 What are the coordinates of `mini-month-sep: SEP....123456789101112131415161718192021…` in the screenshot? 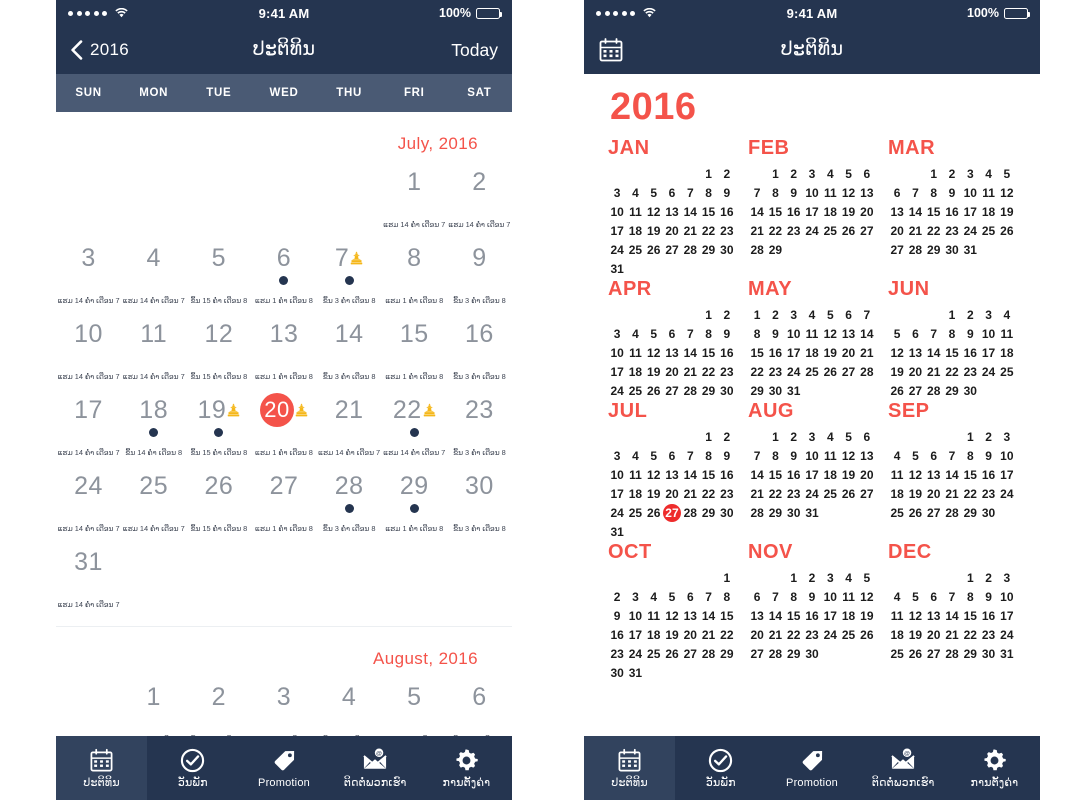 It's located at (952, 470).